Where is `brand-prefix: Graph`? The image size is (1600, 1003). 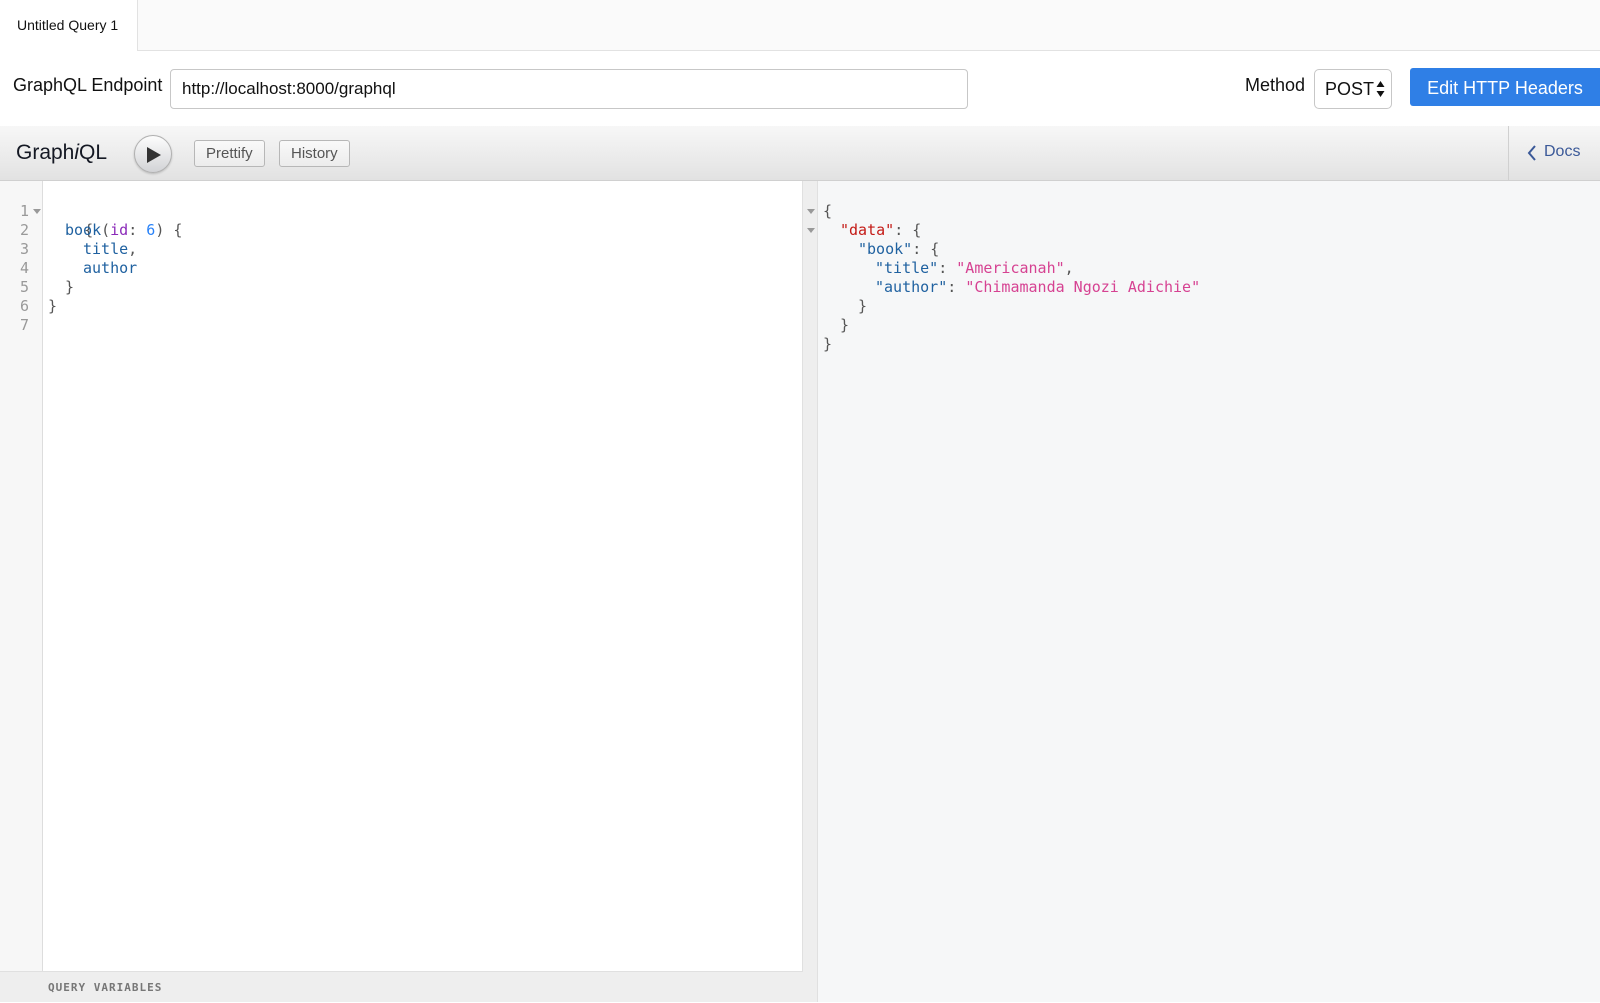 brand-prefix: Graph is located at coordinates (45, 152).